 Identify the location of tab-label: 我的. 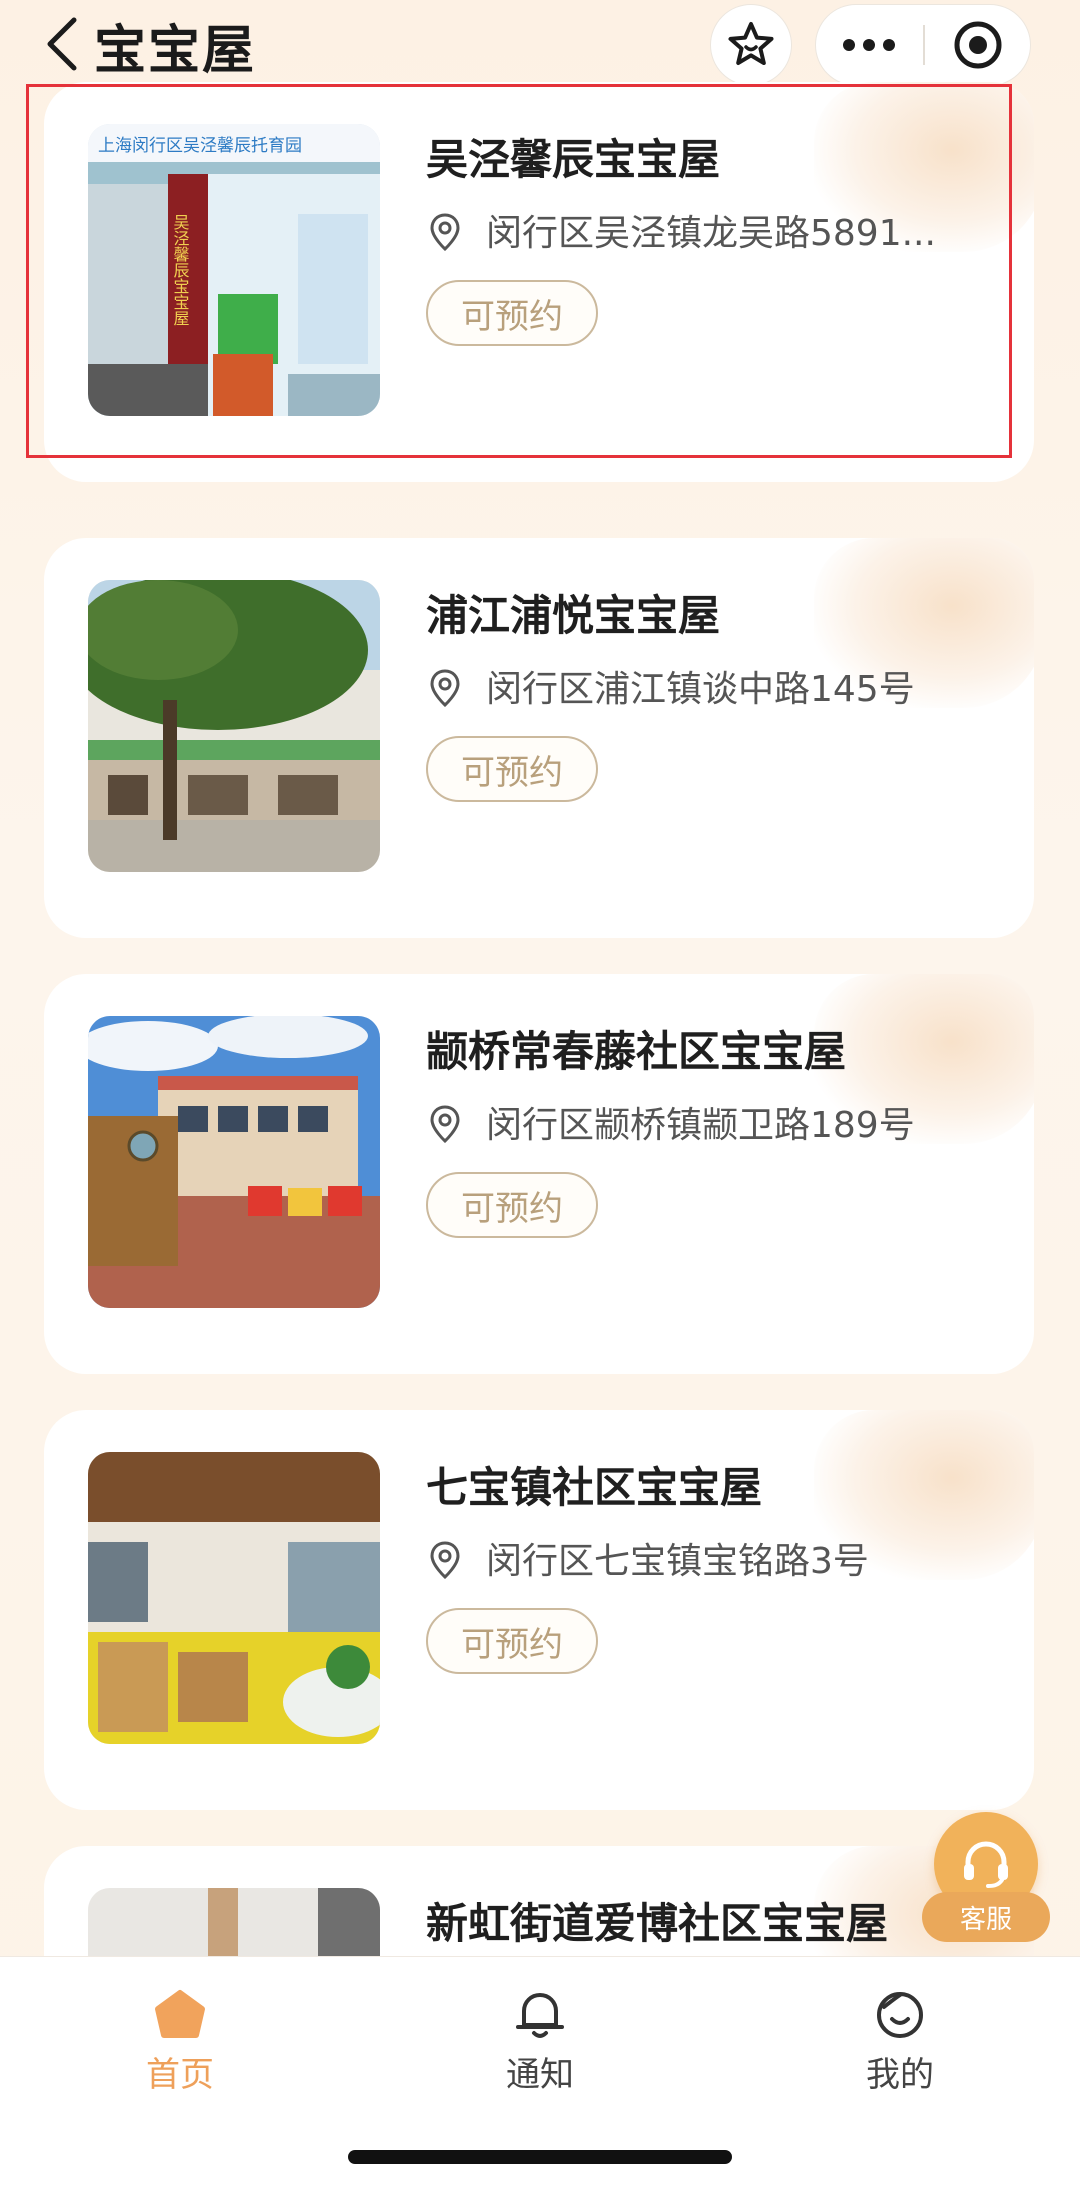
(900, 2075).